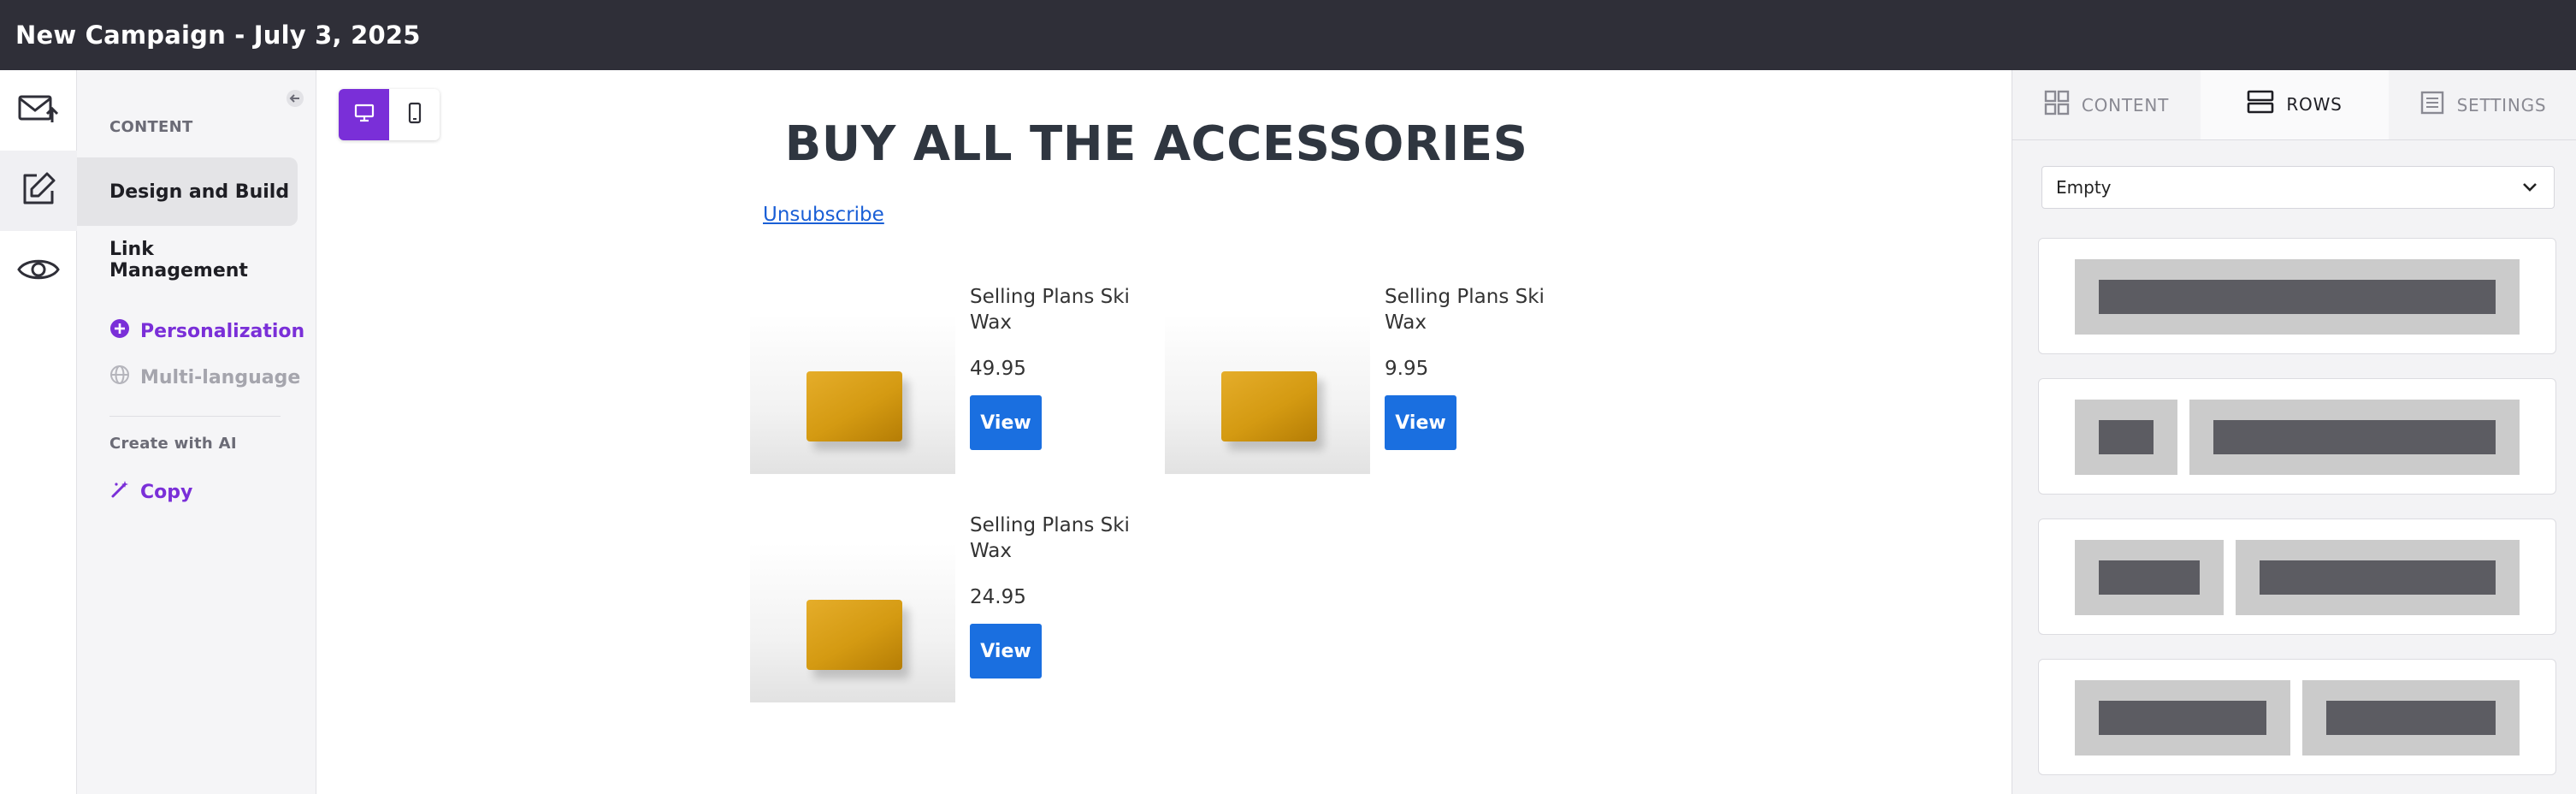 Image resolution: width=2576 pixels, height=794 pixels. What do you see at coordinates (2529, 187) in the screenshot?
I see `chevron-down-icon` at bounding box center [2529, 187].